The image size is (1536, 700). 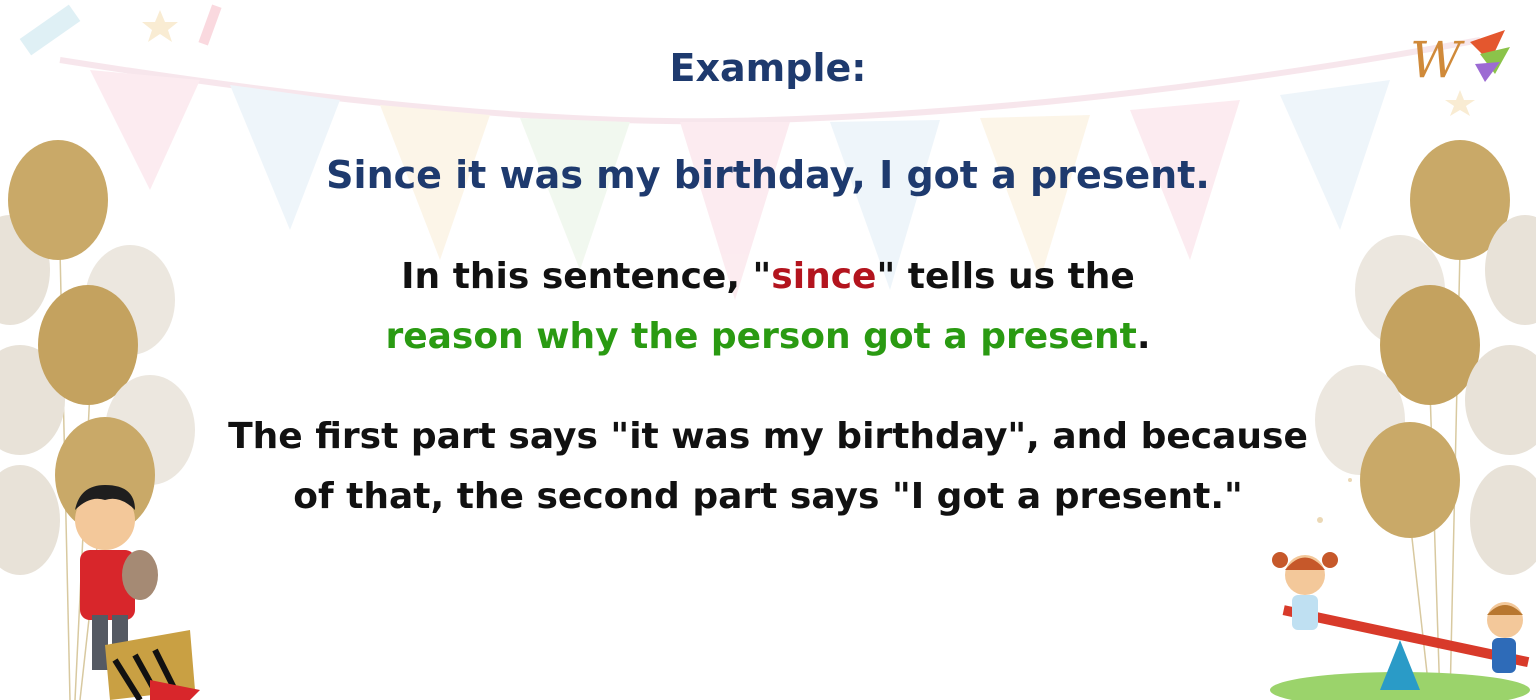 I want to click on explanation-text-2: " tells us the, so click(x=1005, y=276).